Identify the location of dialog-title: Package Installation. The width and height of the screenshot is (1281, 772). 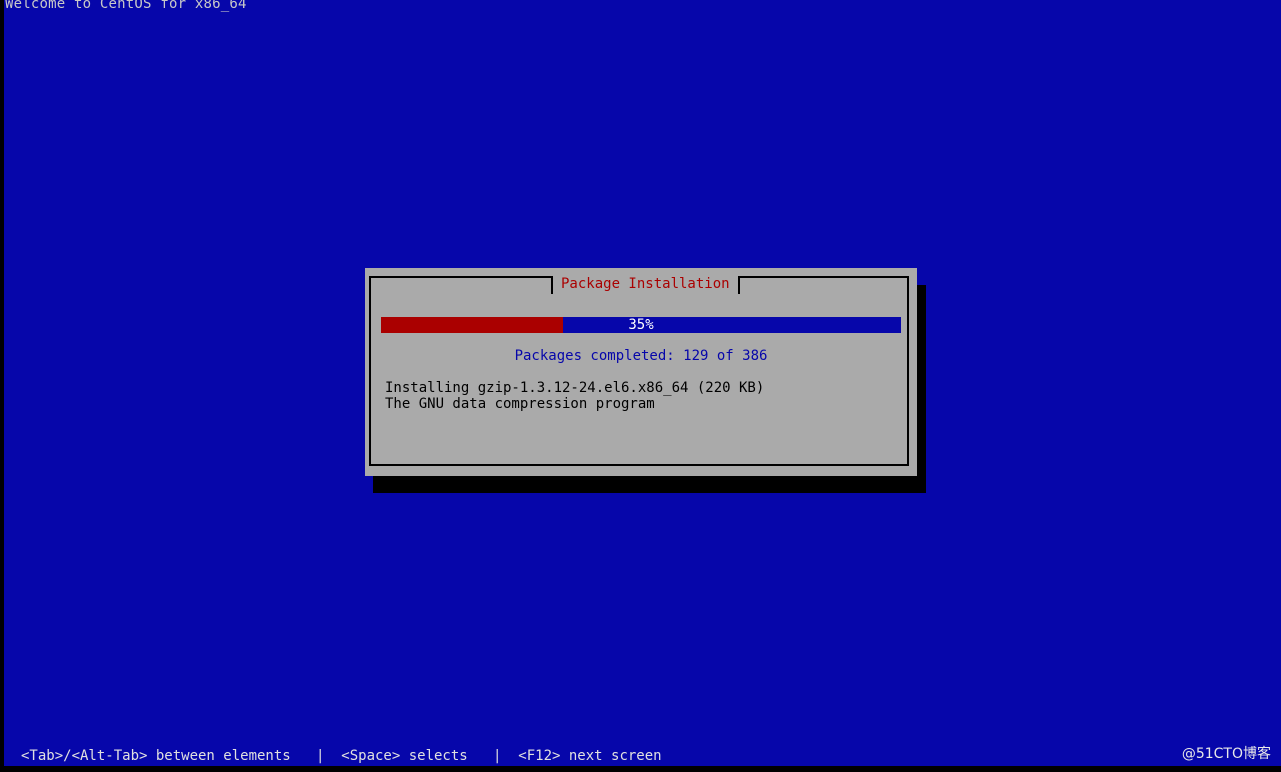
(645, 285).